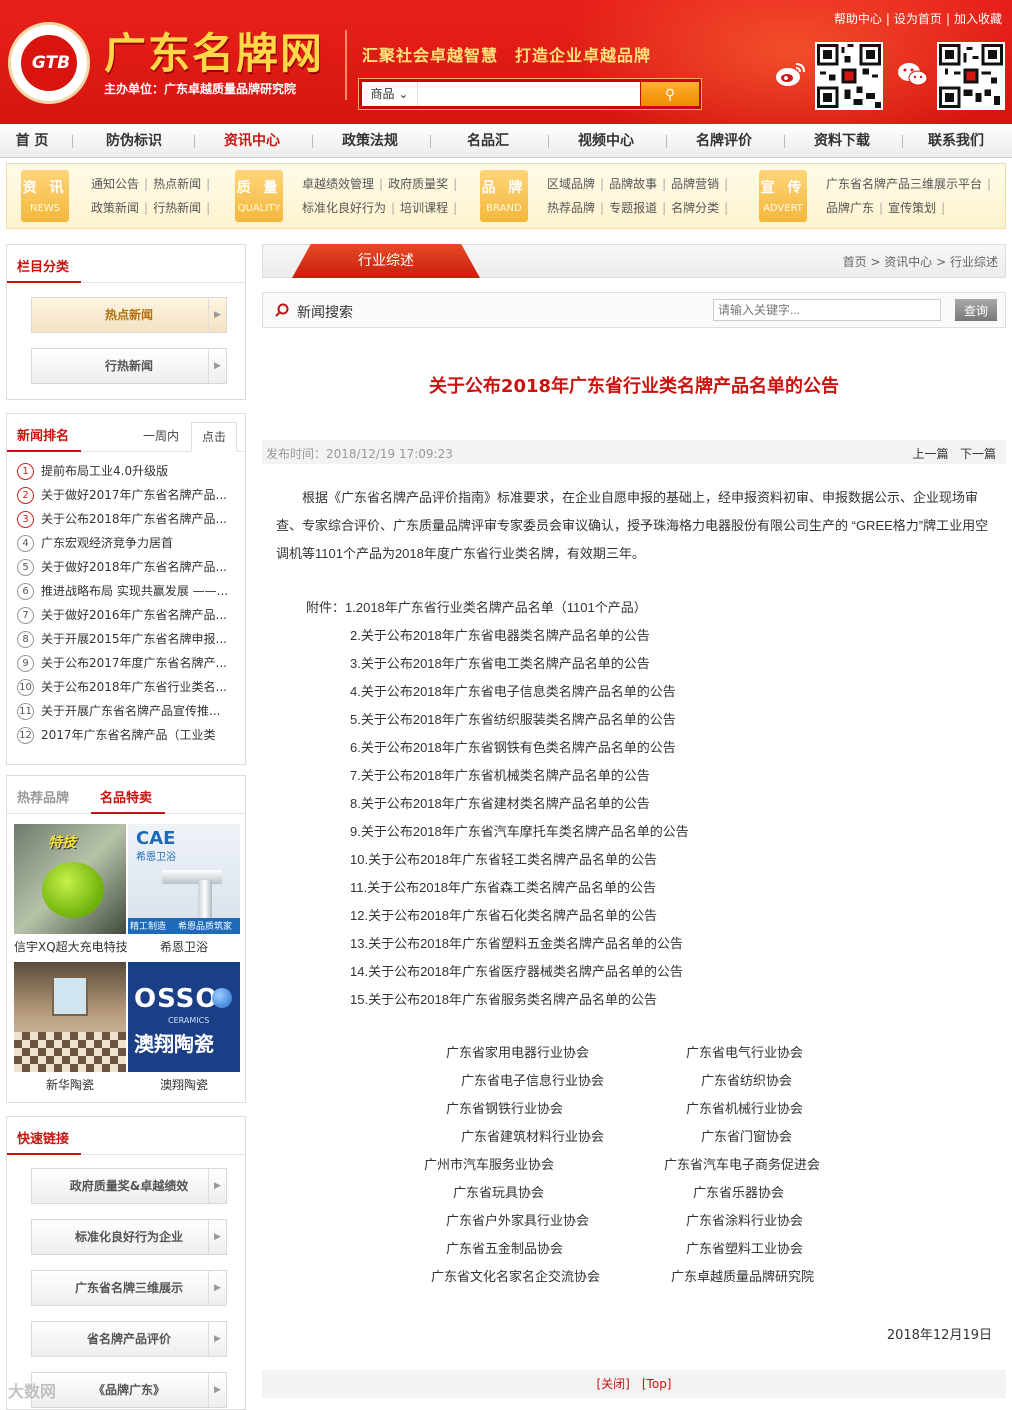 The image size is (1012, 1410). I want to click on rank-number: 12, so click(25, 735).